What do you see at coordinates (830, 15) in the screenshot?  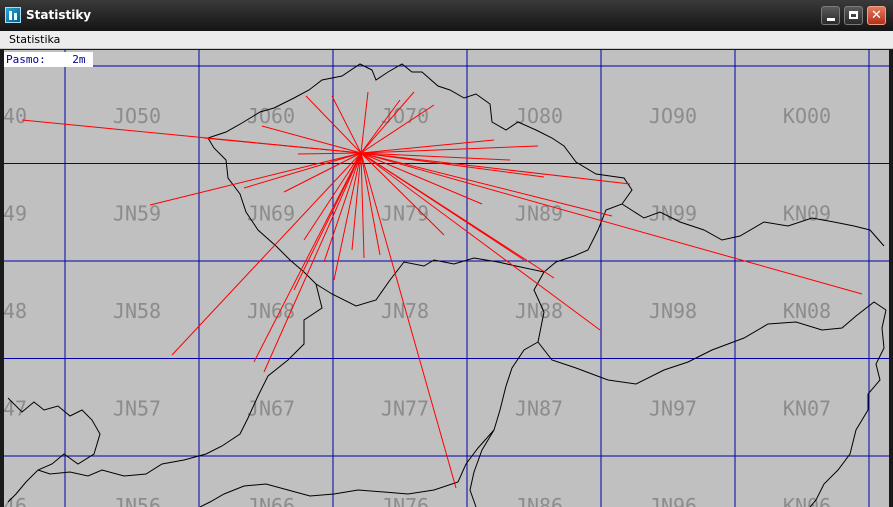 I see `minimize-button` at bounding box center [830, 15].